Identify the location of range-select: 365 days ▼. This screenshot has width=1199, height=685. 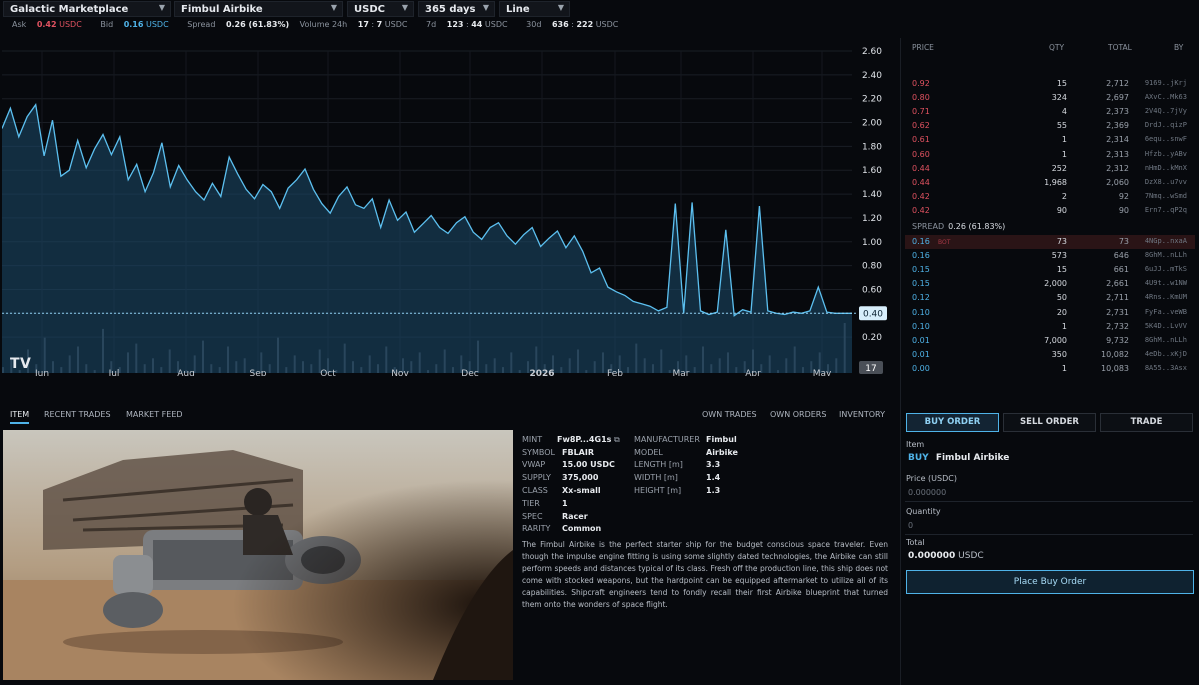
(456, 9).